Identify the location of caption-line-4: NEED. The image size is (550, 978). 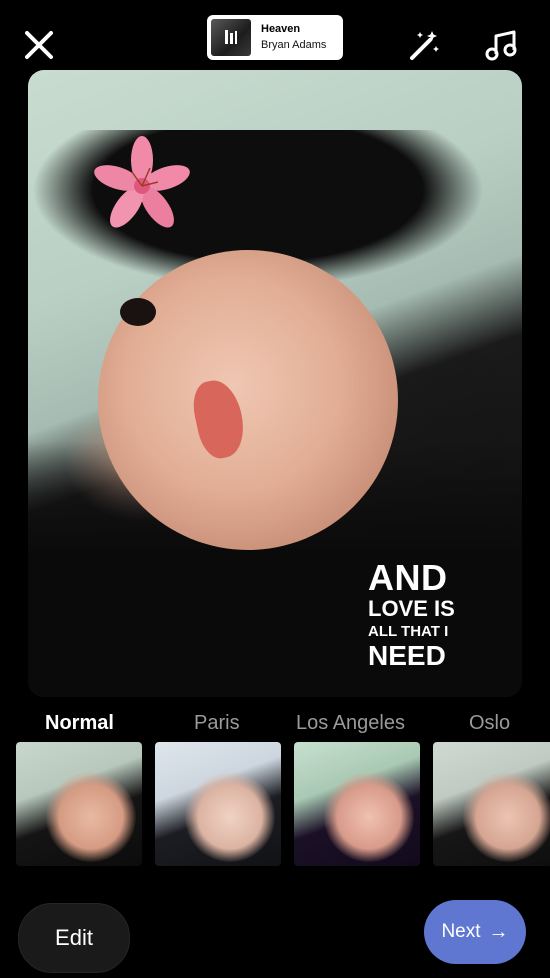
(407, 655).